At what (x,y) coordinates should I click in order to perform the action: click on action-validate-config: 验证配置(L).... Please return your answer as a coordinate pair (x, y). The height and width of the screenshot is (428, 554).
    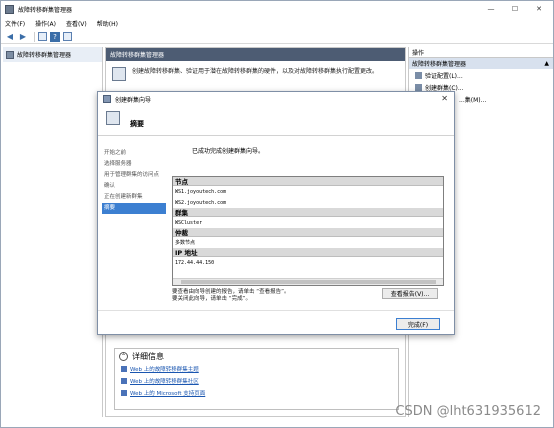
    Looking at the image, I should click on (481, 75).